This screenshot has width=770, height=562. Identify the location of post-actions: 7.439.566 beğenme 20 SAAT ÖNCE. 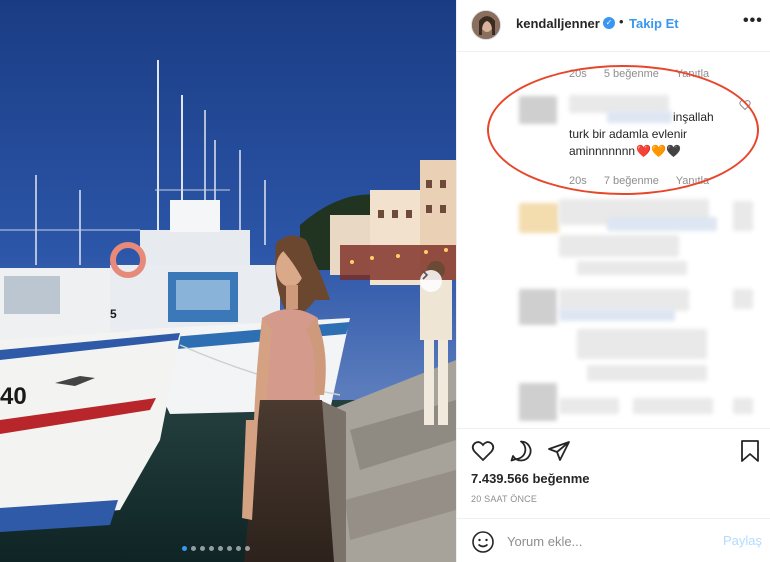
(613, 473).